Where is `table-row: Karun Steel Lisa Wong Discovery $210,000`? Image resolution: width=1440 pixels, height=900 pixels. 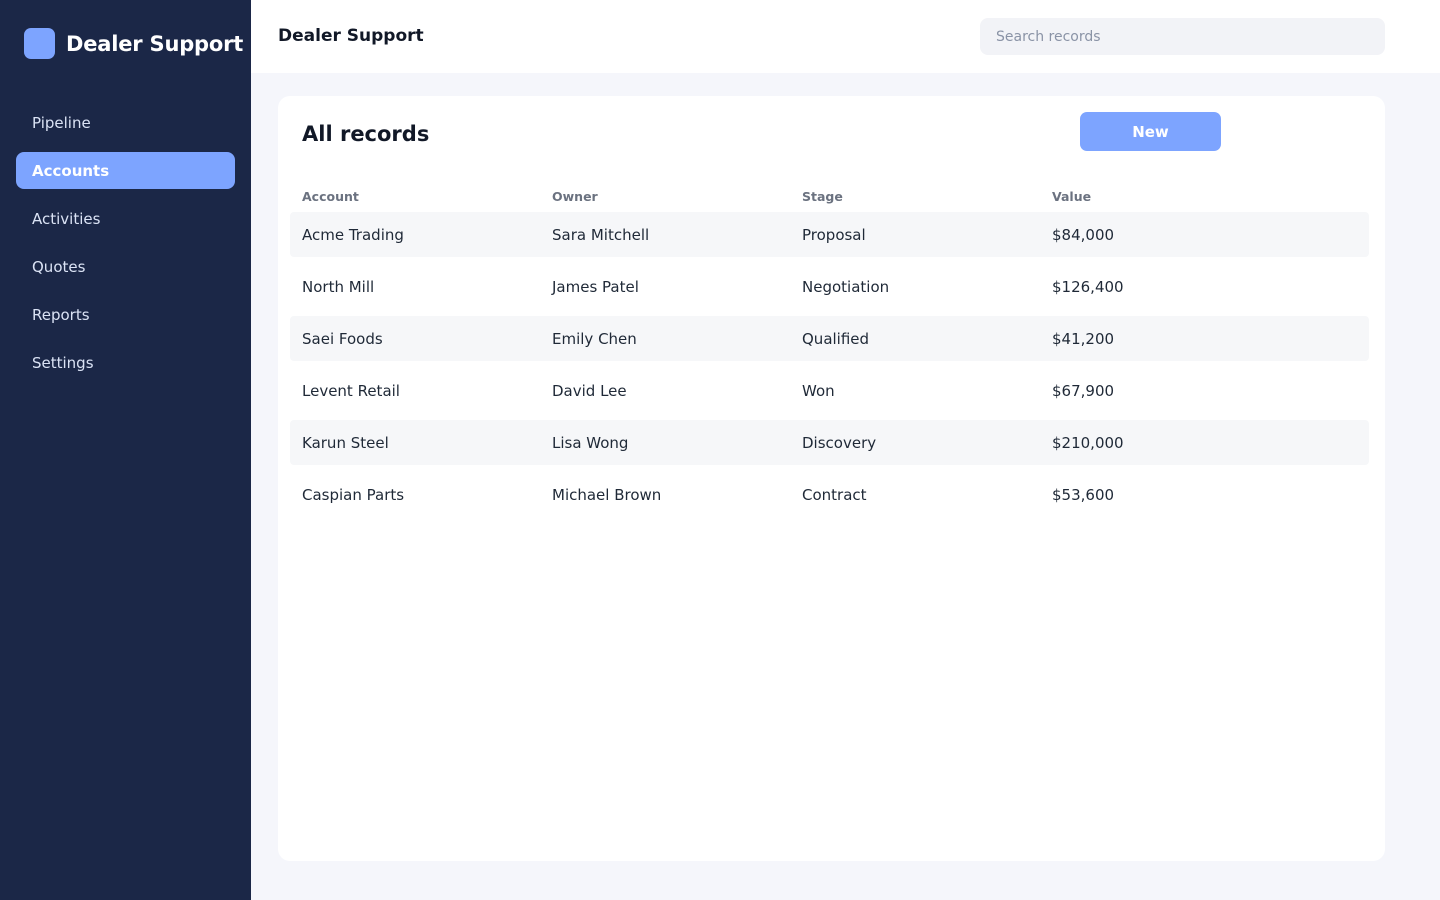
table-row: Karun Steel Lisa Wong Discovery $210,000 is located at coordinates (829, 442).